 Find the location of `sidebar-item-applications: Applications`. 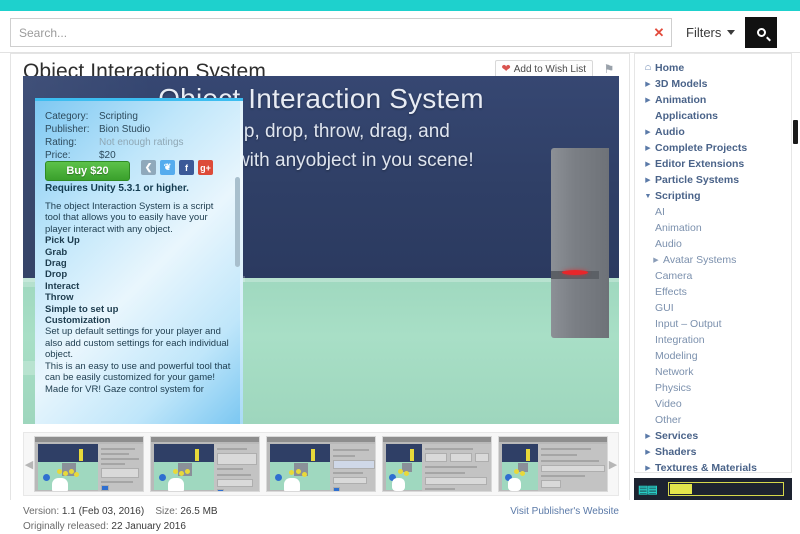

sidebar-item-applications: Applications is located at coordinates (713, 116).